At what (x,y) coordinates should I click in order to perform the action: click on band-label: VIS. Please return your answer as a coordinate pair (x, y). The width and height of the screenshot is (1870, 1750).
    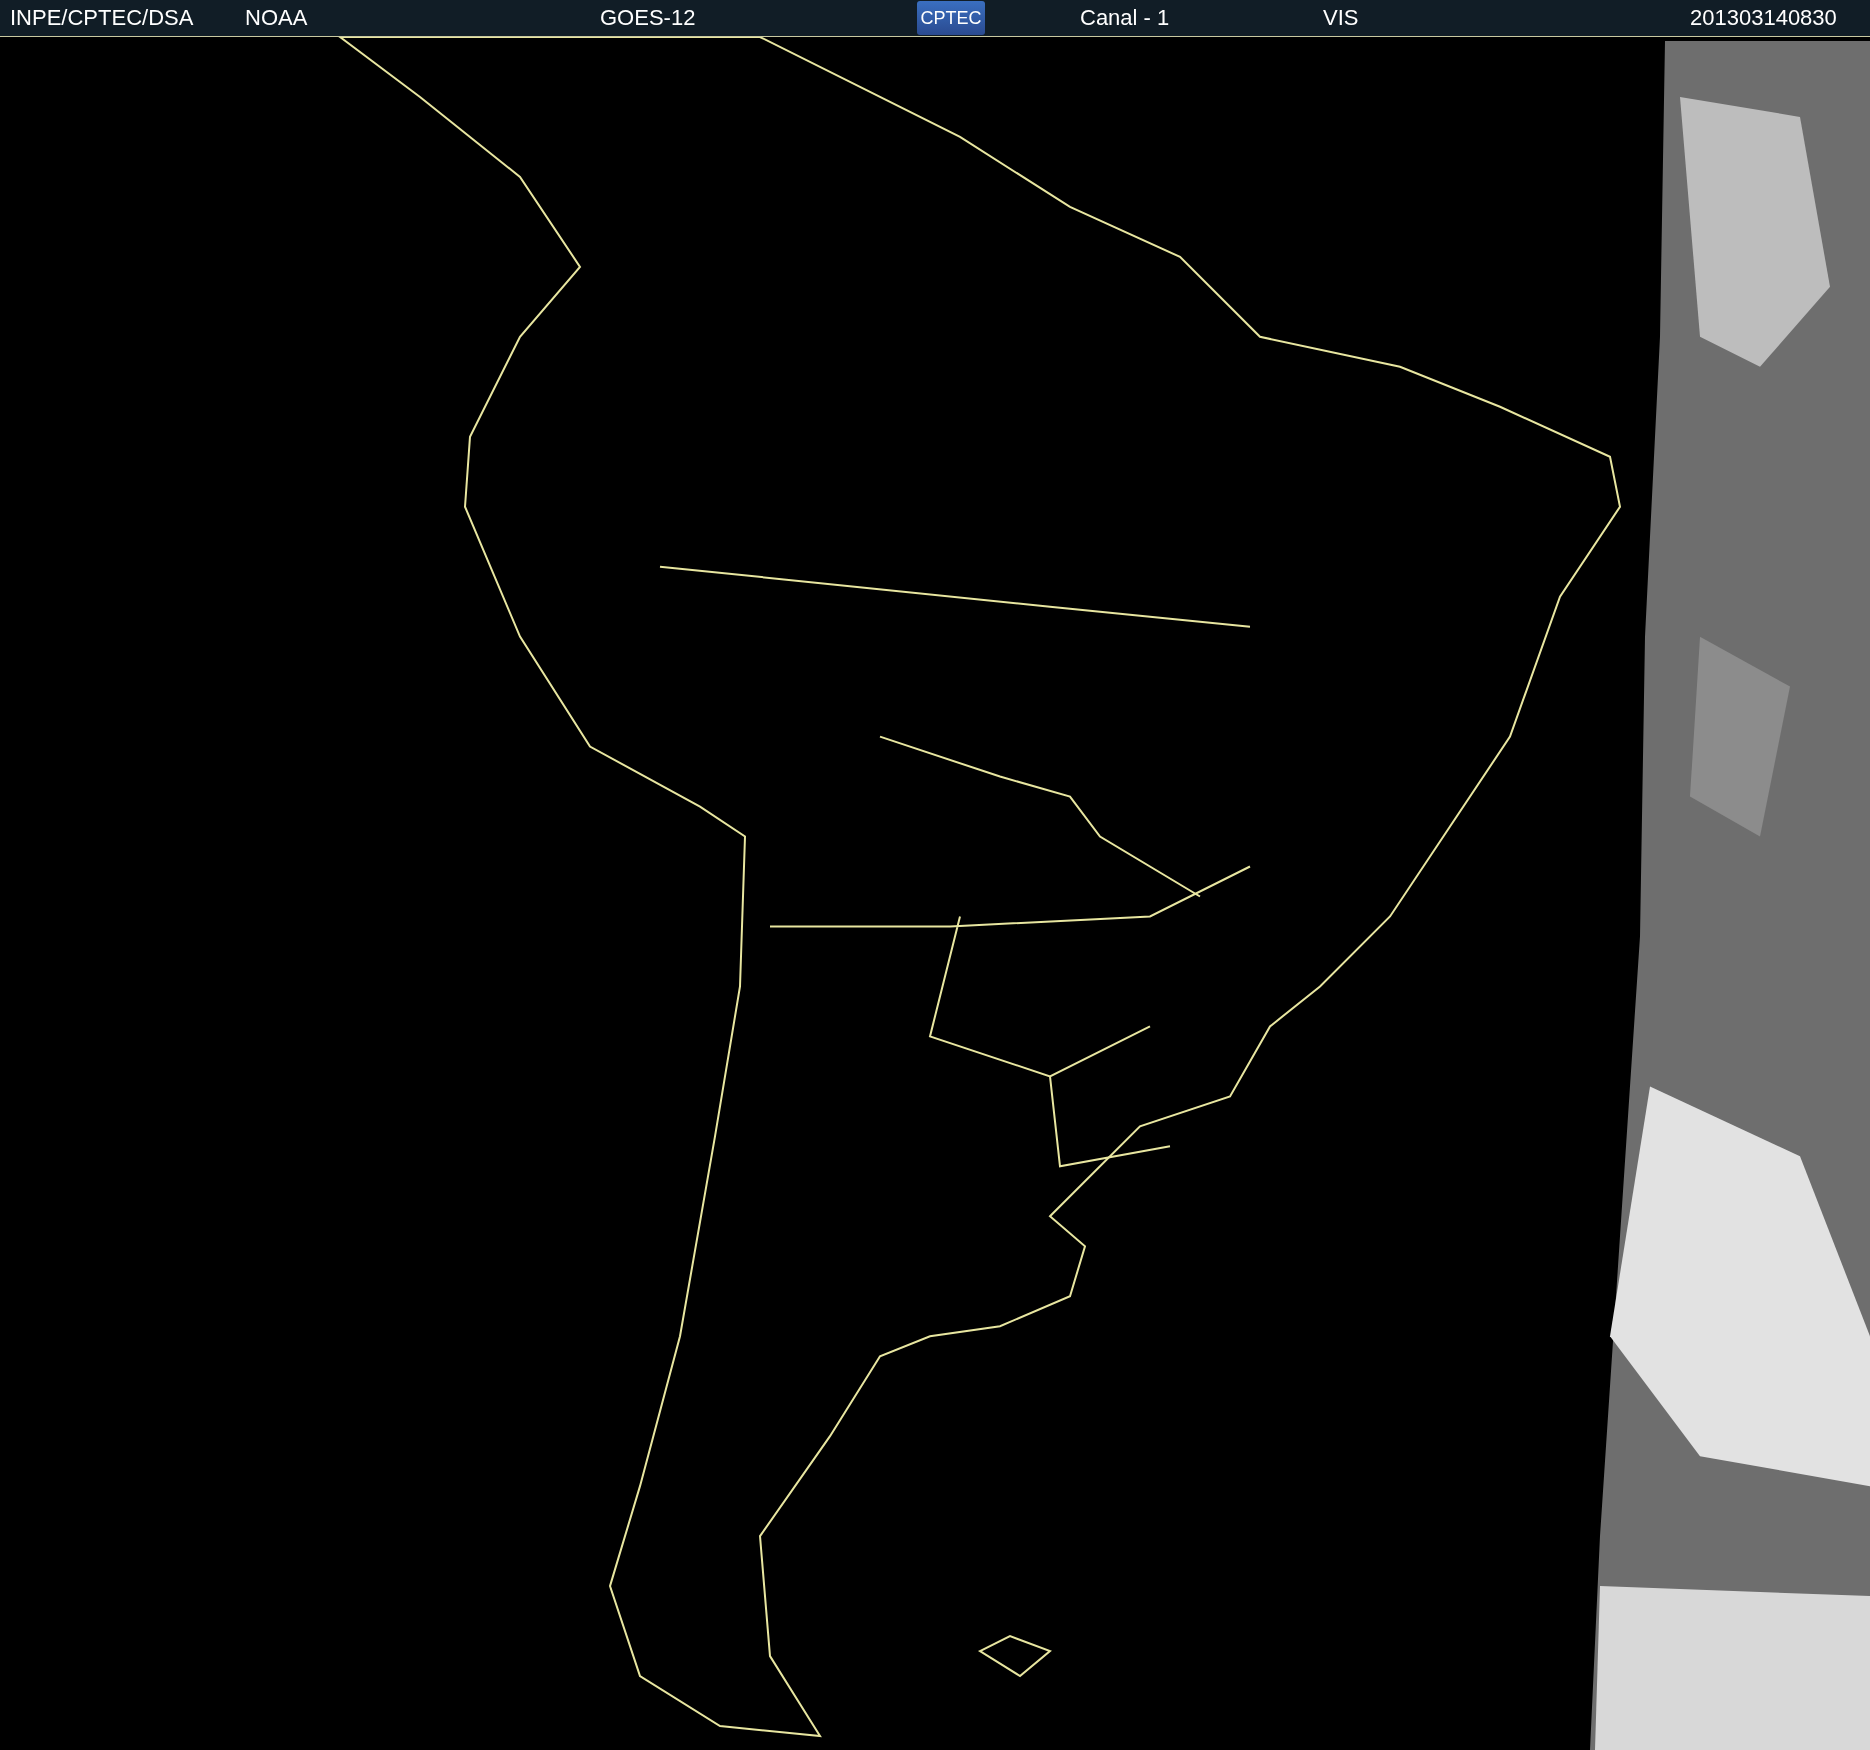
    Looking at the image, I should click on (1341, 18).